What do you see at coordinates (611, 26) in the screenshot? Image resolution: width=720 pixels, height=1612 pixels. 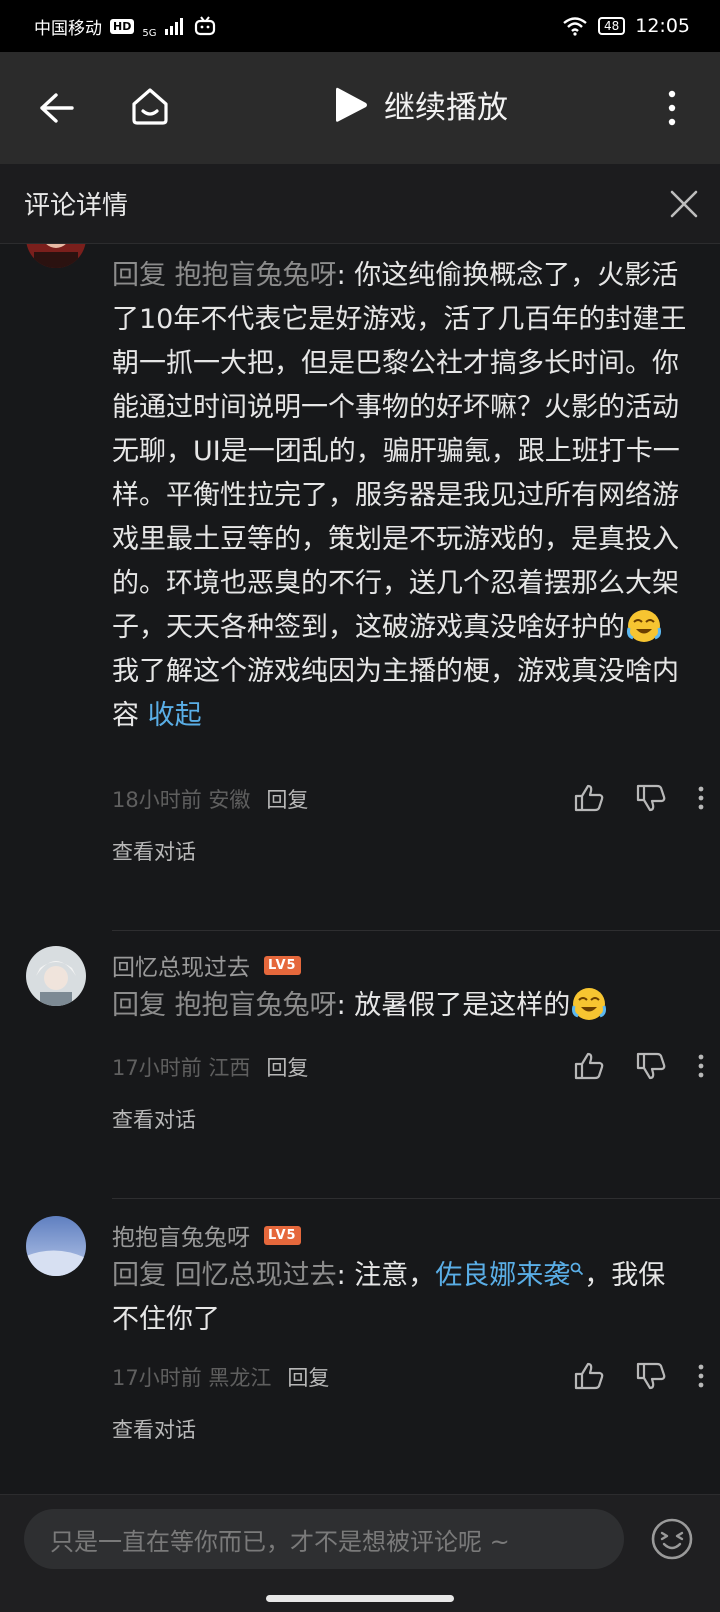 I see `battery-indicator: 48` at bounding box center [611, 26].